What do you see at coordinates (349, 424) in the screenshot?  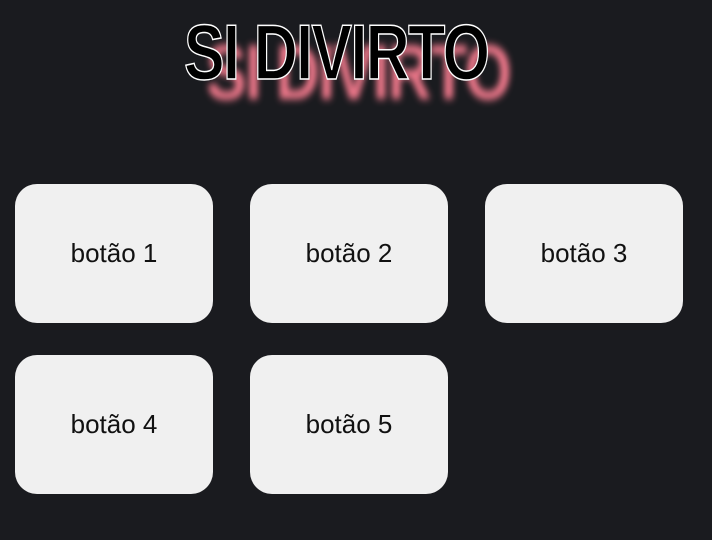 I see `button-5: botão 5` at bounding box center [349, 424].